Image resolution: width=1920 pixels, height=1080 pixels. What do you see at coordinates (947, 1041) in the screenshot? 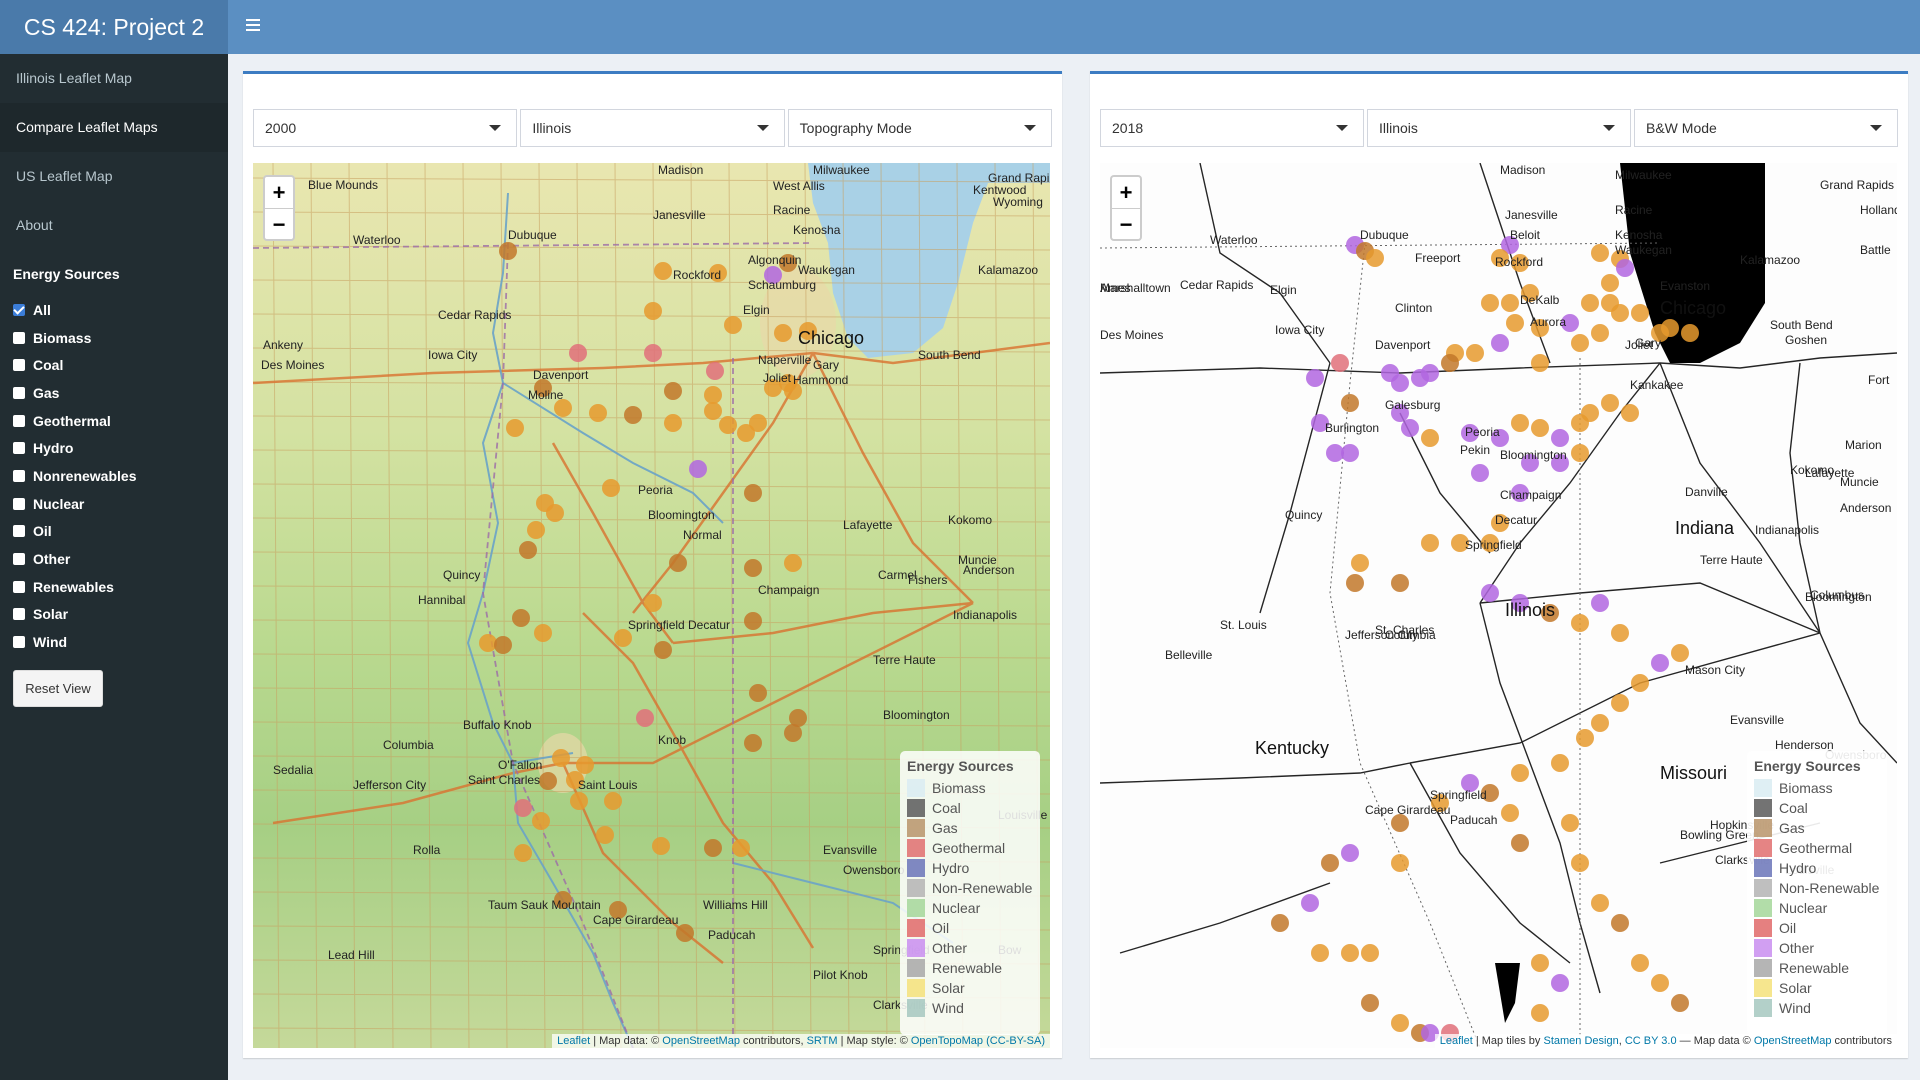
I see `opentopomap-link: OpenTopoMap` at bounding box center [947, 1041].